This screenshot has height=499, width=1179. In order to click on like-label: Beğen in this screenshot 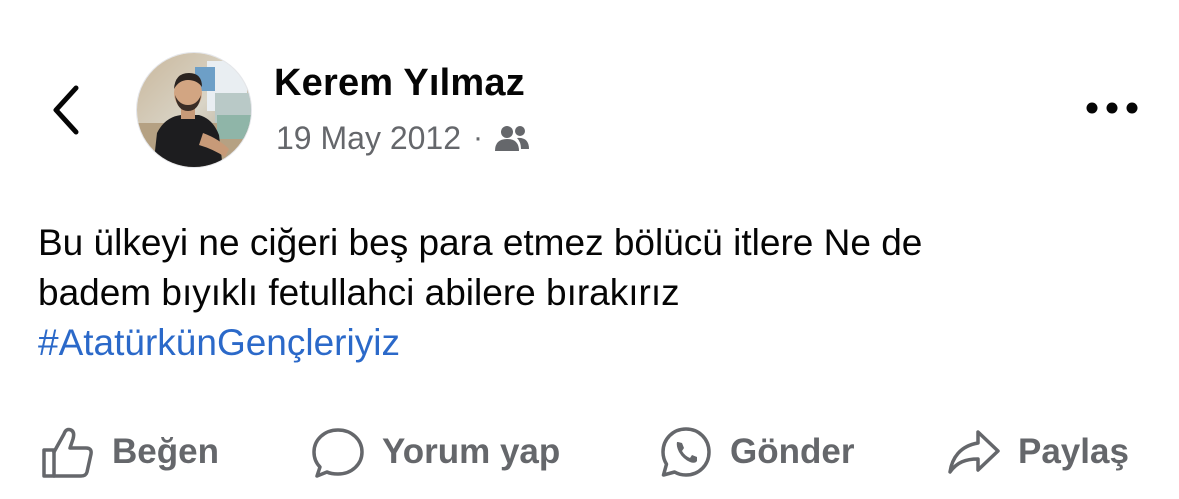, I will do `click(165, 451)`.